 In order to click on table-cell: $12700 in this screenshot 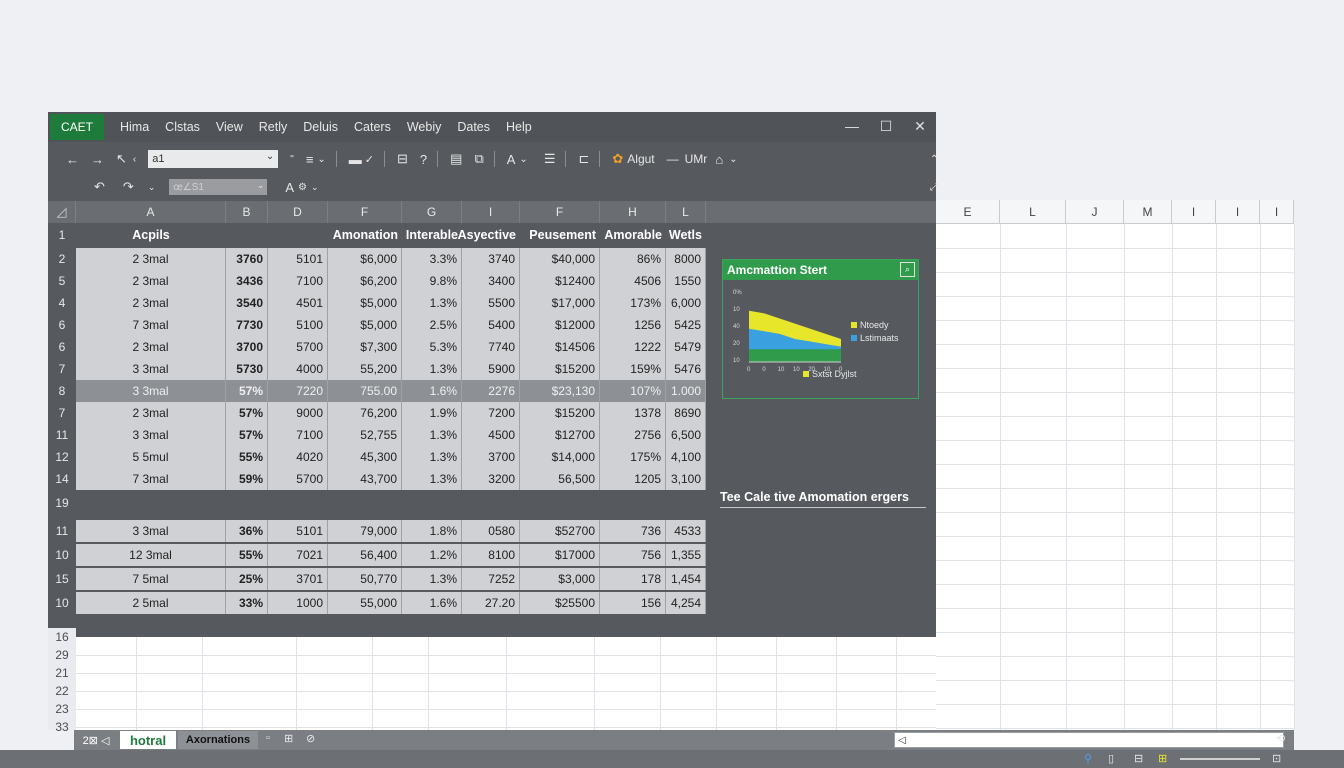, I will do `click(560, 435)`.